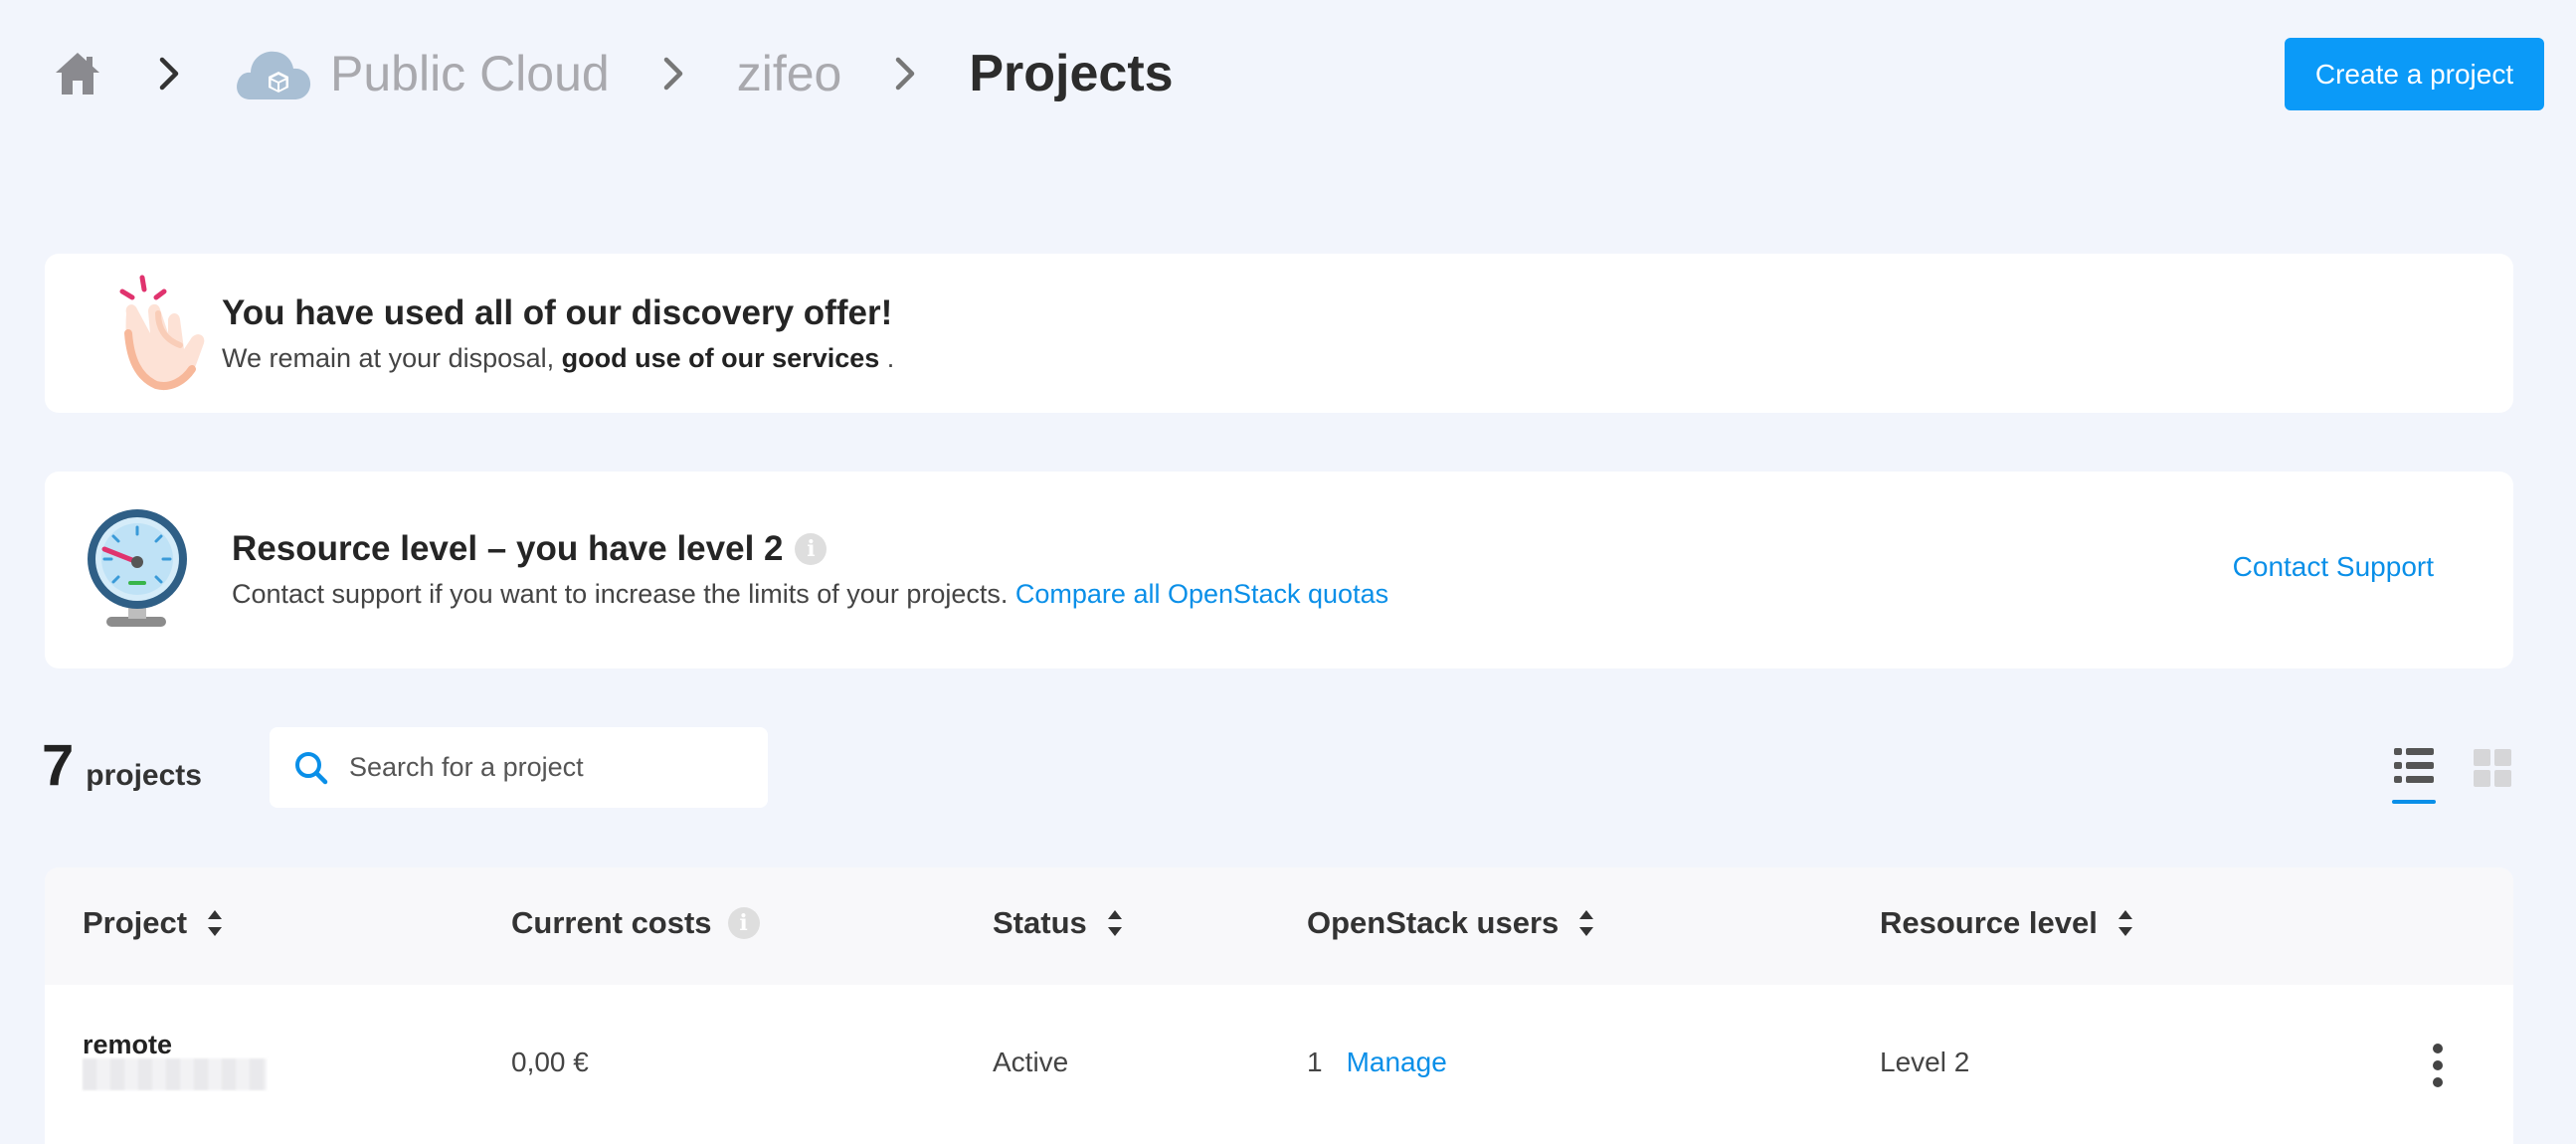  I want to click on more-options-icon, so click(2438, 1065).